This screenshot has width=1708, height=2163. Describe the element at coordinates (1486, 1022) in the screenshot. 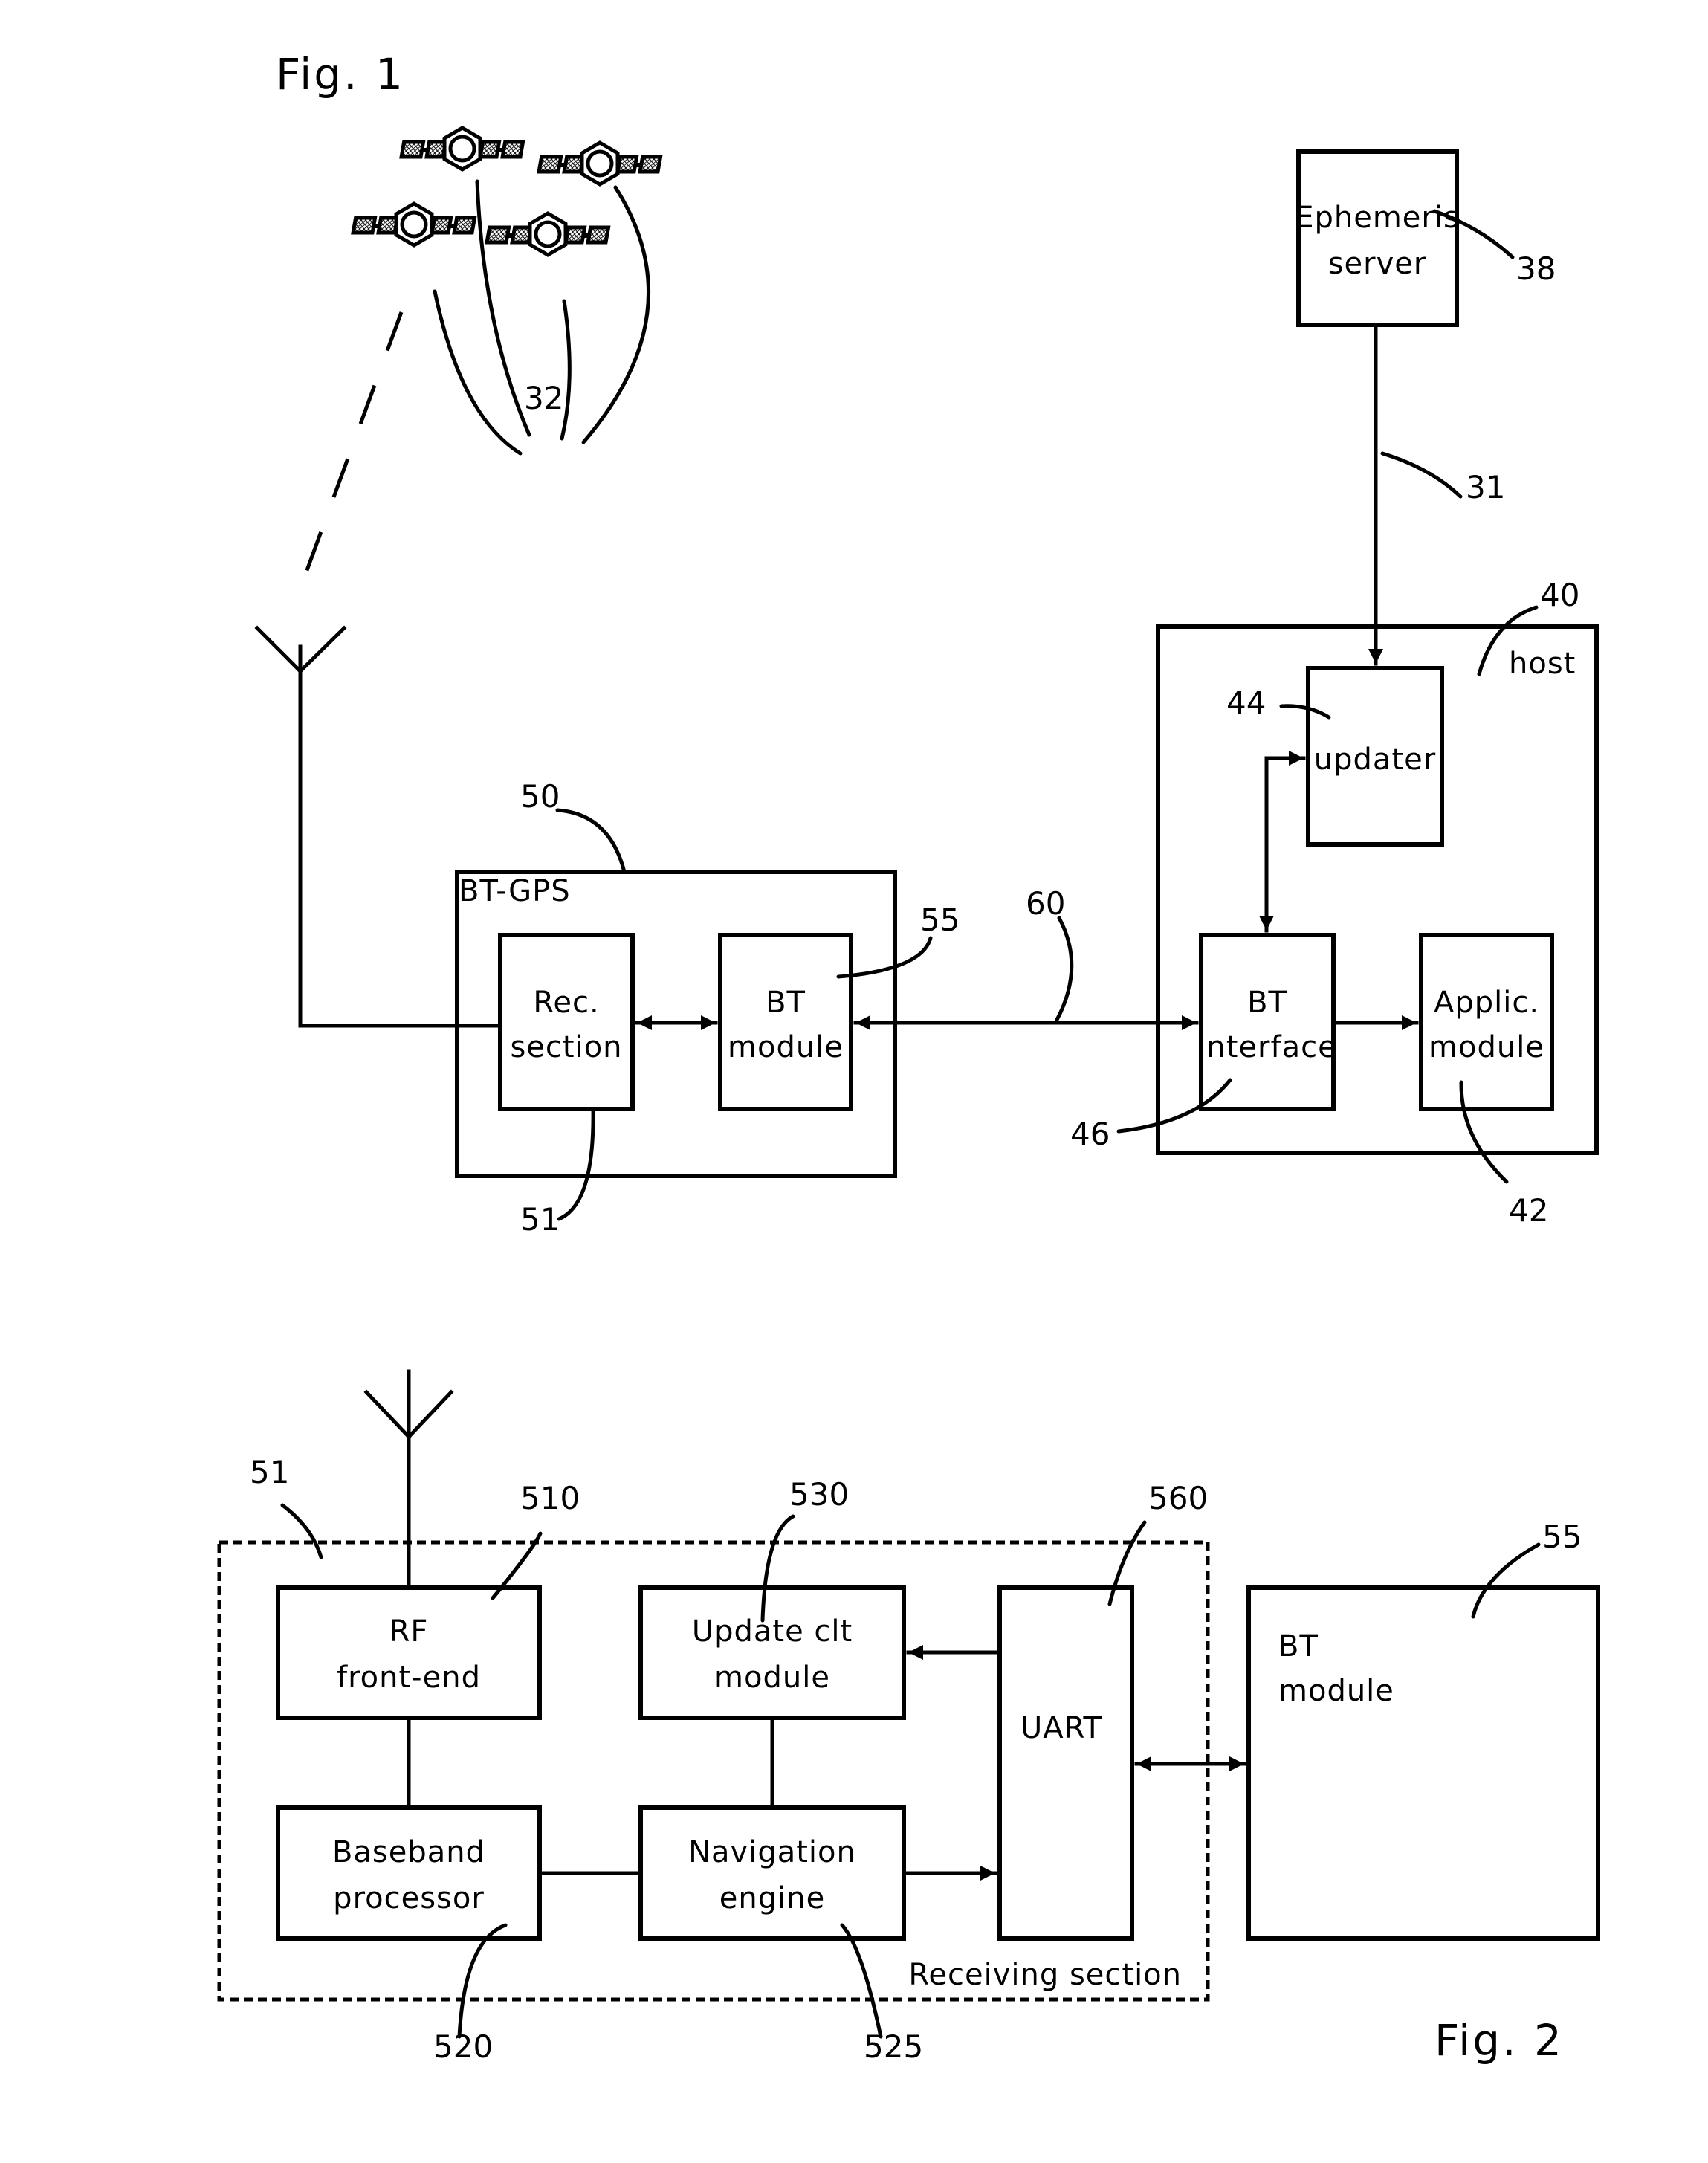

I see `applic-module-box` at that location.